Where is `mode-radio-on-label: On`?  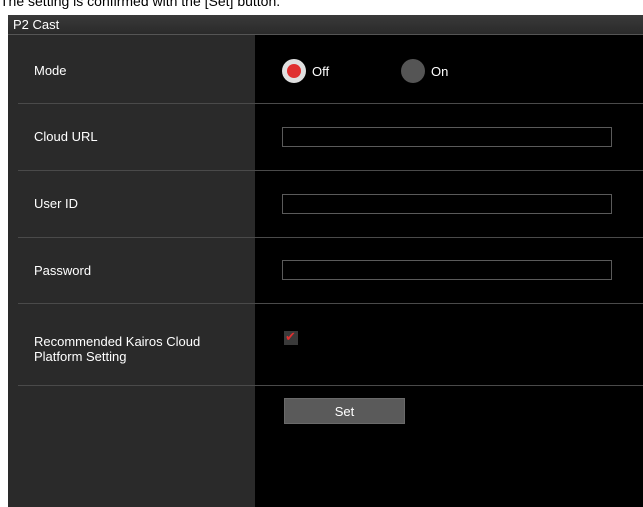
mode-radio-on-label: On is located at coordinates (440, 71).